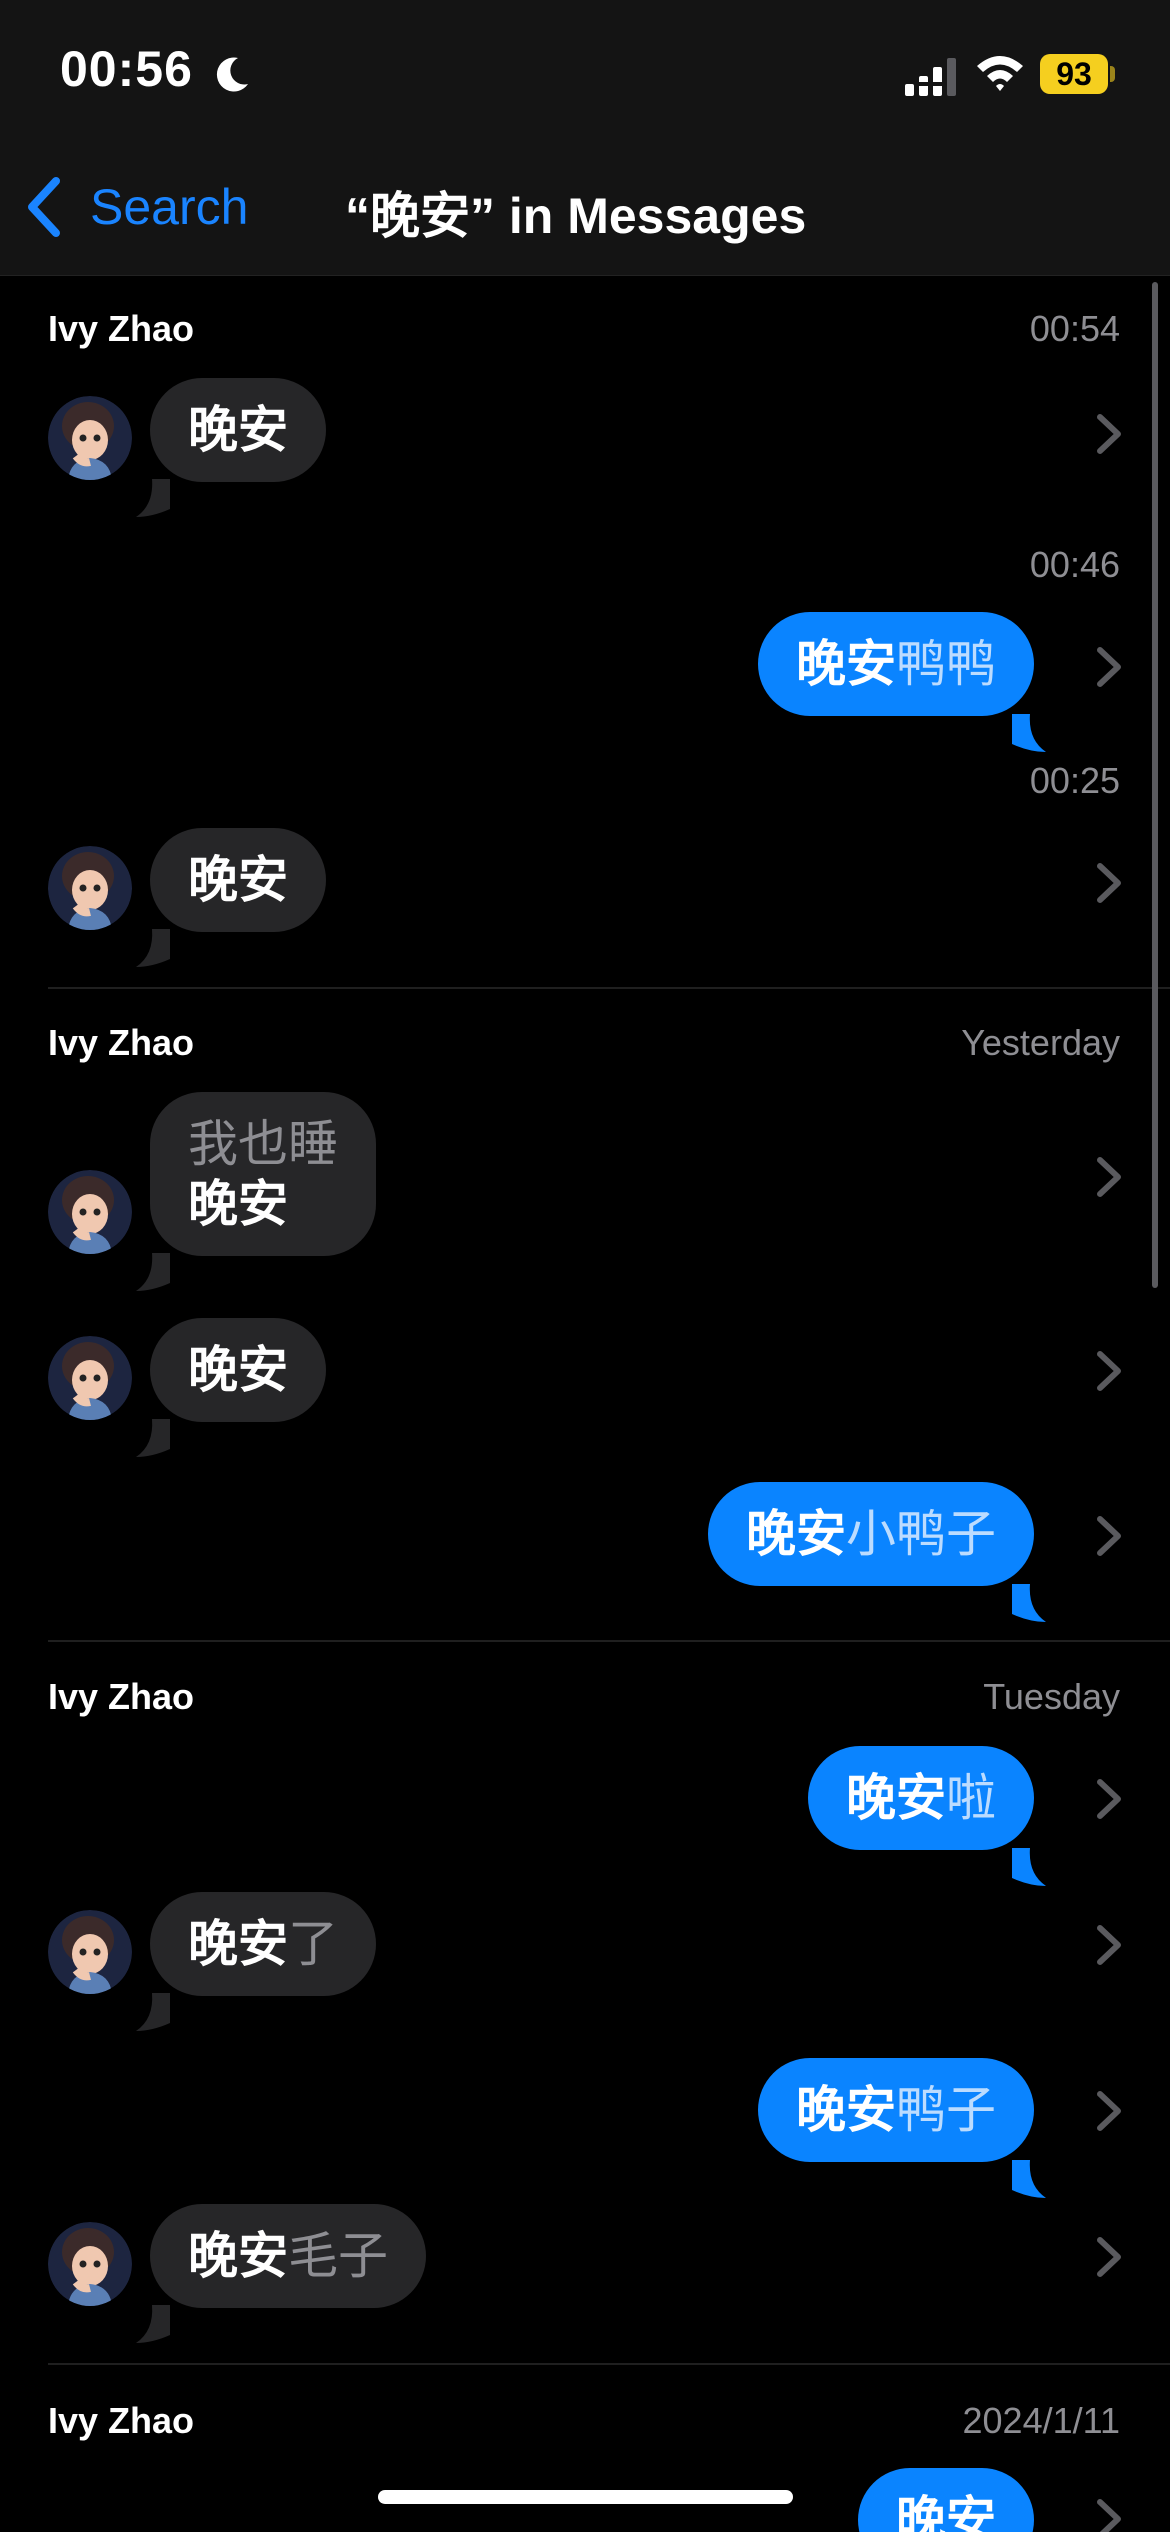 This screenshot has height=2532, width=1170. Describe the element at coordinates (338, 2256) in the screenshot. I see `message-remaining-text: 毛子` at that location.